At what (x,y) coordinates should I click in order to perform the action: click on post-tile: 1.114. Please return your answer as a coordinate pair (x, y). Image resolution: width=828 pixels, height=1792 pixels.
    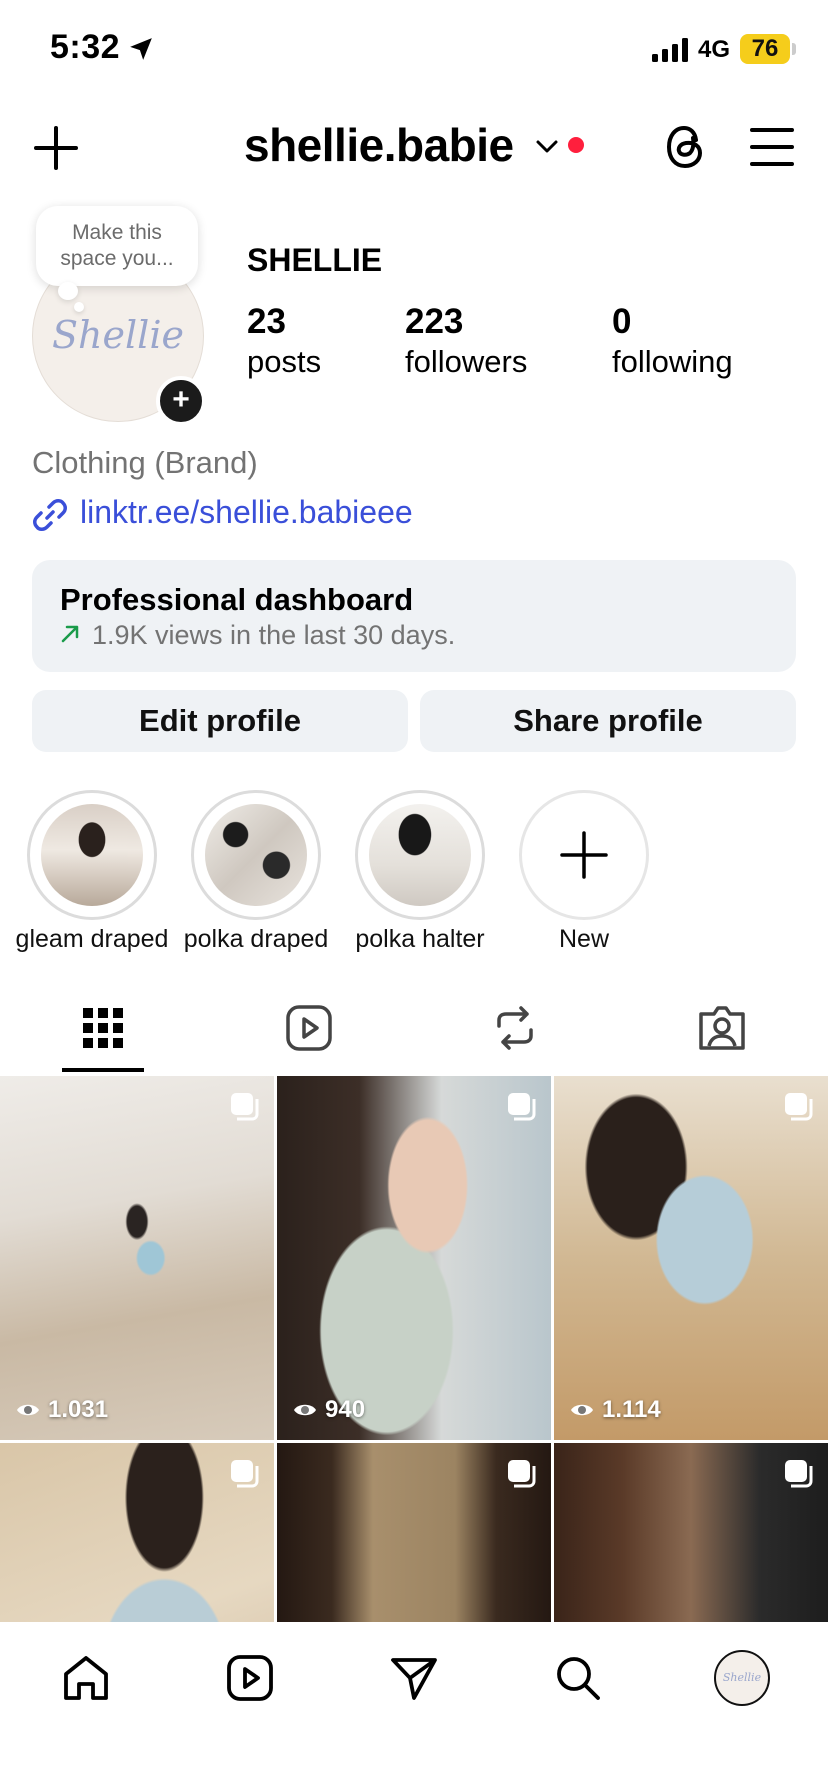
    Looking at the image, I should click on (691, 1258).